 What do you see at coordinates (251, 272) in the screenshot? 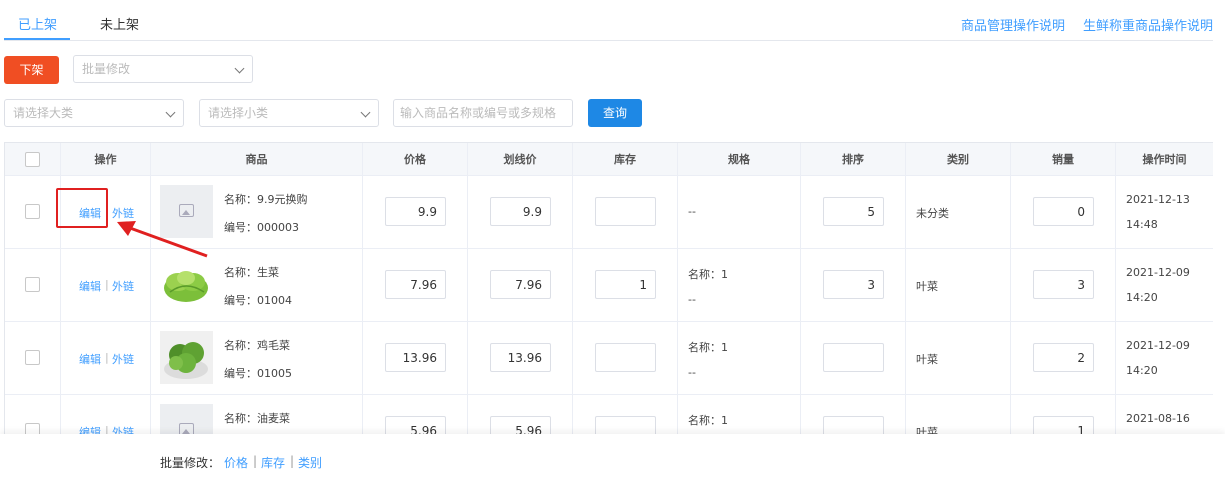
I see `product-name: 名称：生菜` at bounding box center [251, 272].